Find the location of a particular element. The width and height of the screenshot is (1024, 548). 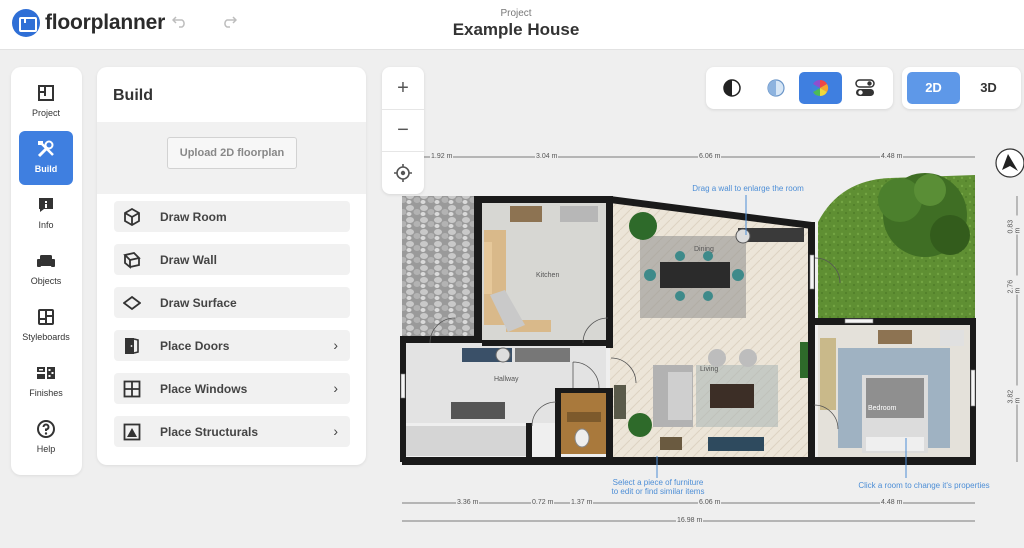

contrast-icon is located at coordinates (732, 88).